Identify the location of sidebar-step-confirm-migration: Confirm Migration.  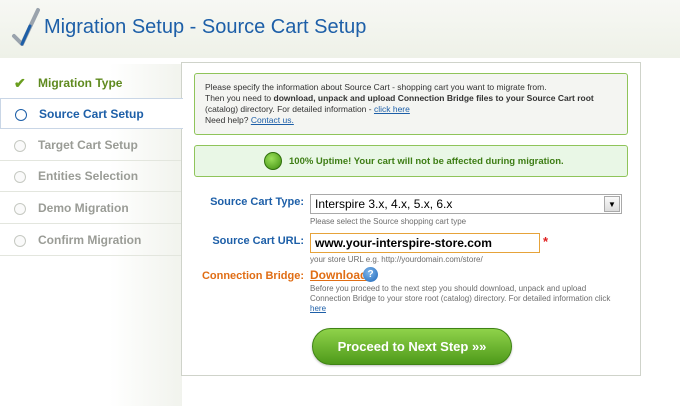
(91, 240).